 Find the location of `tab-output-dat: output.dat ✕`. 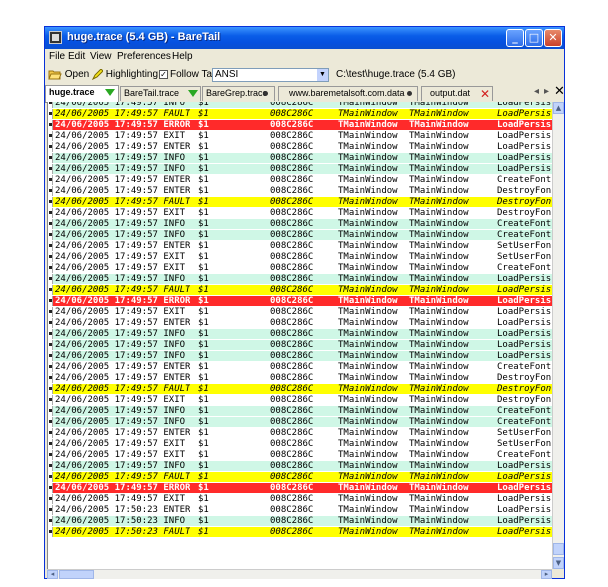

tab-output-dat: output.dat ✕ is located at coordinates (457, 93).